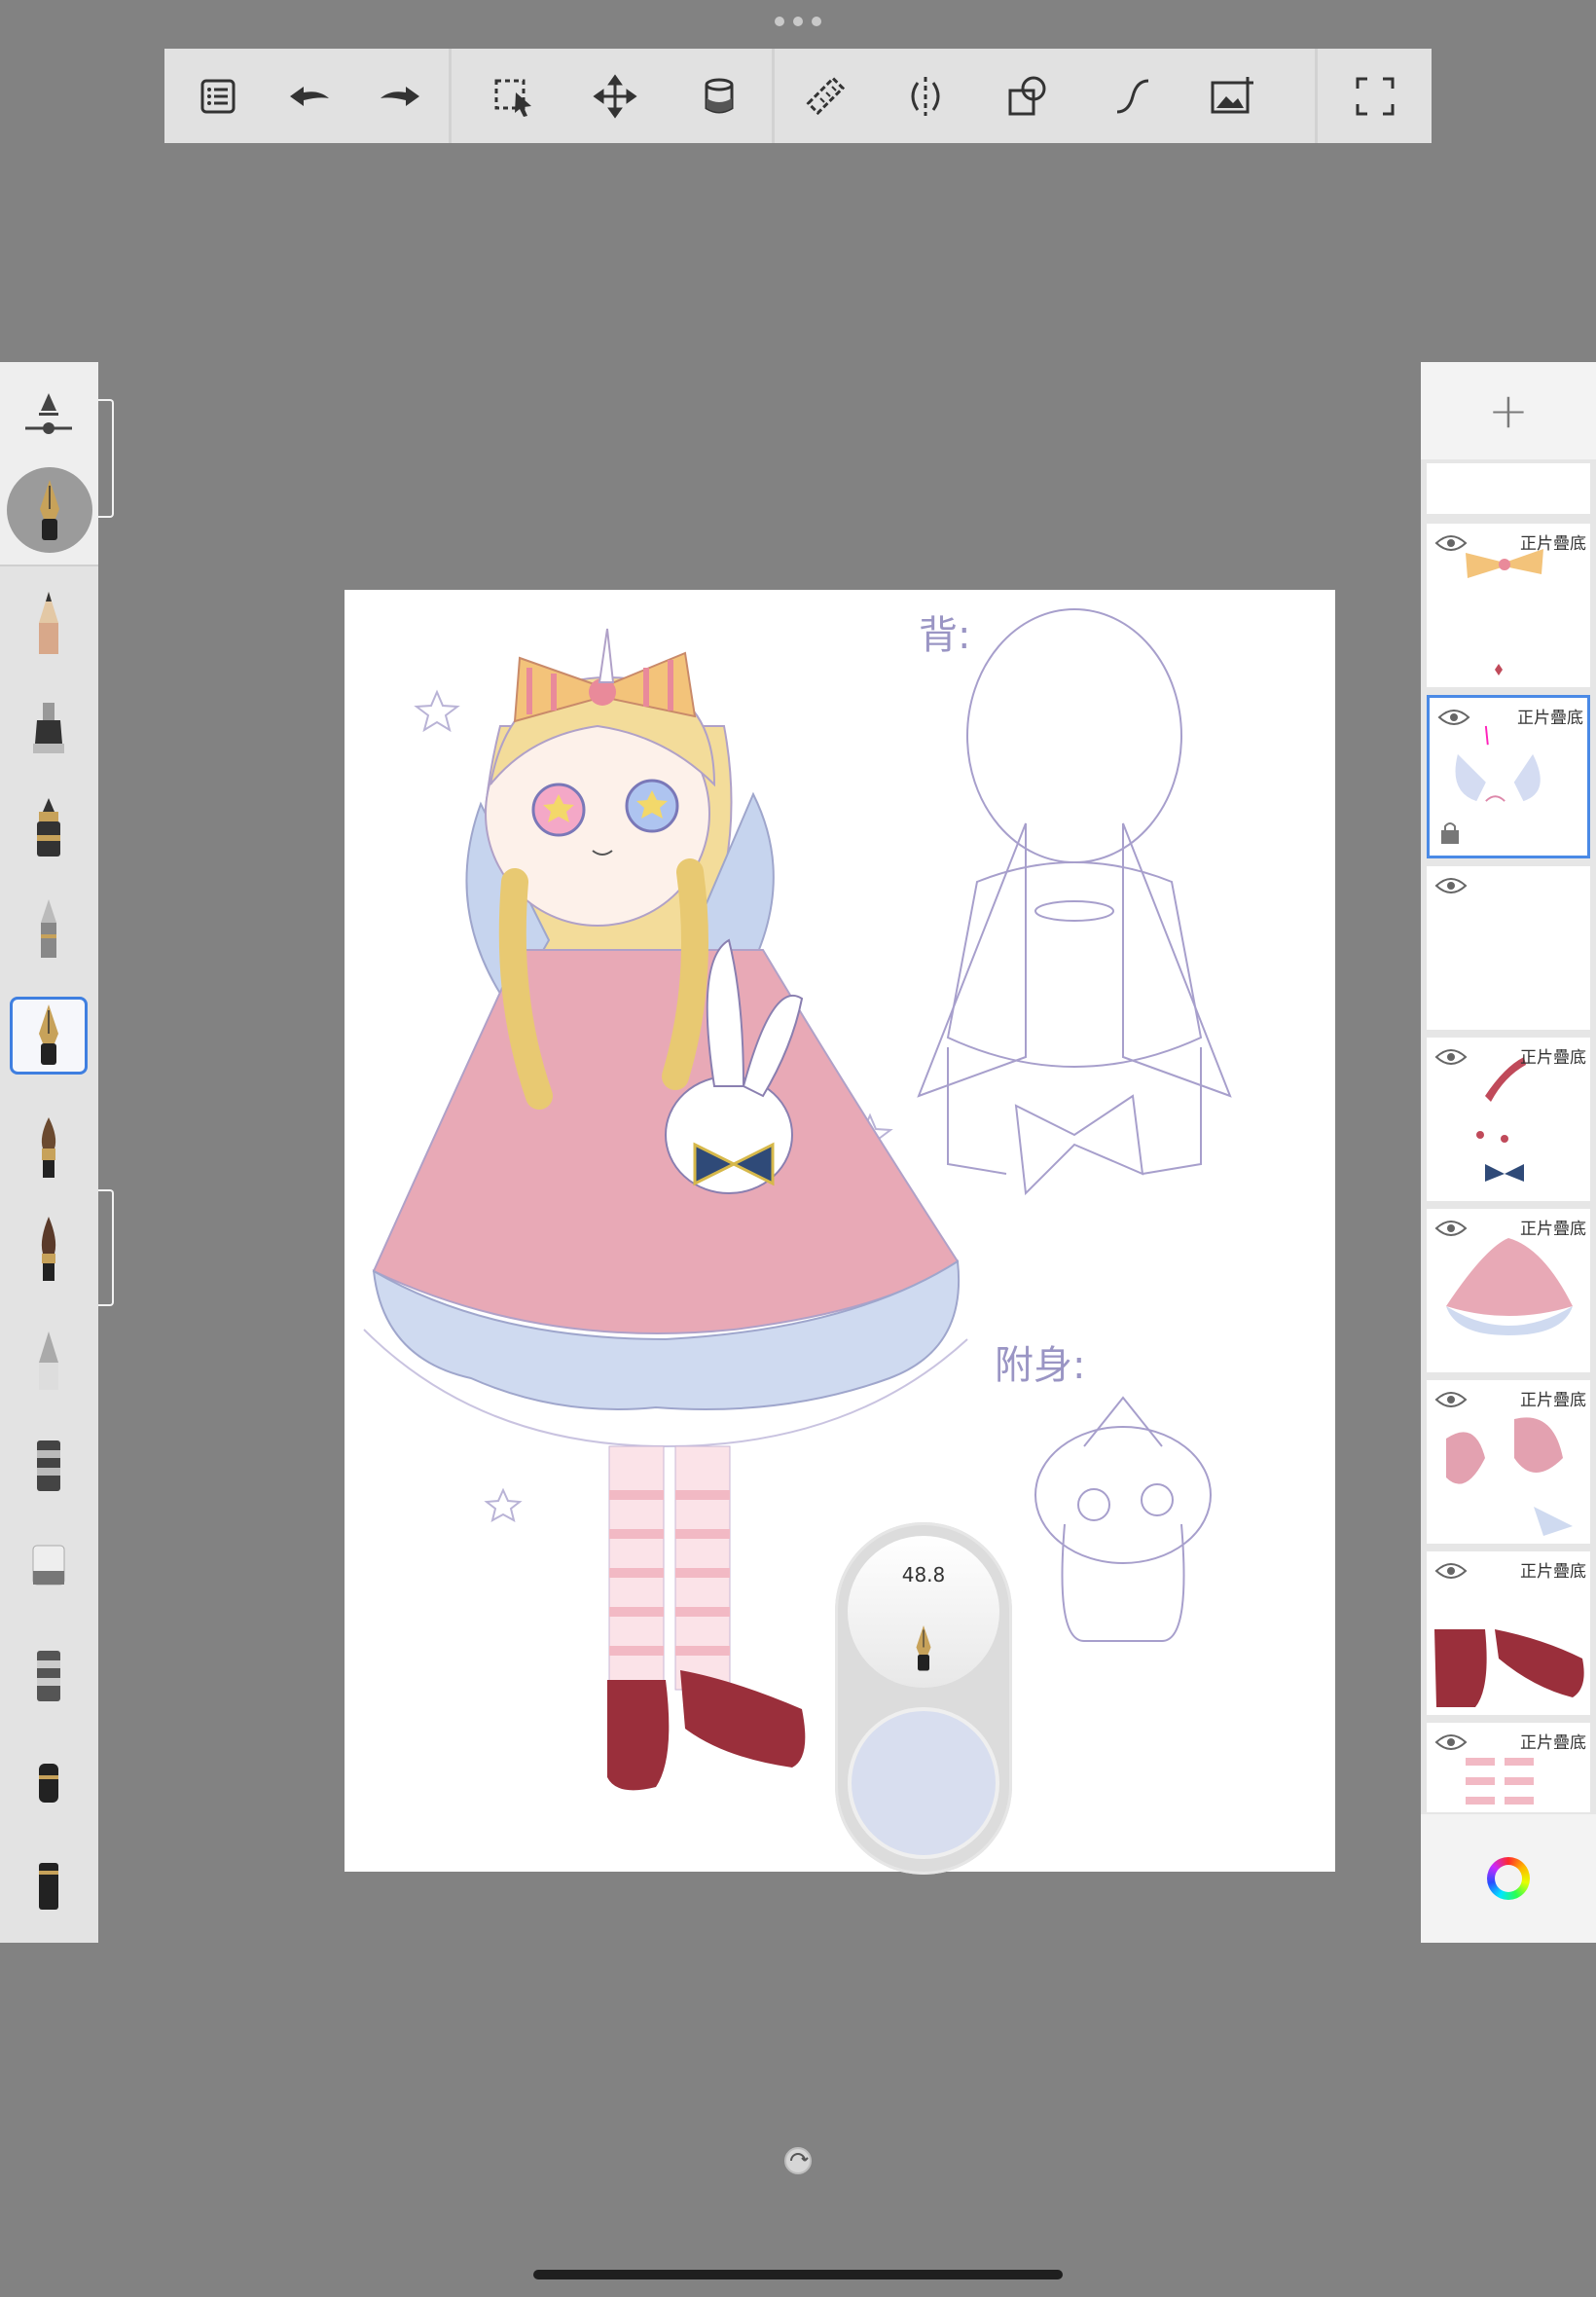  I want to click on marker-brush, so click(49, 732).